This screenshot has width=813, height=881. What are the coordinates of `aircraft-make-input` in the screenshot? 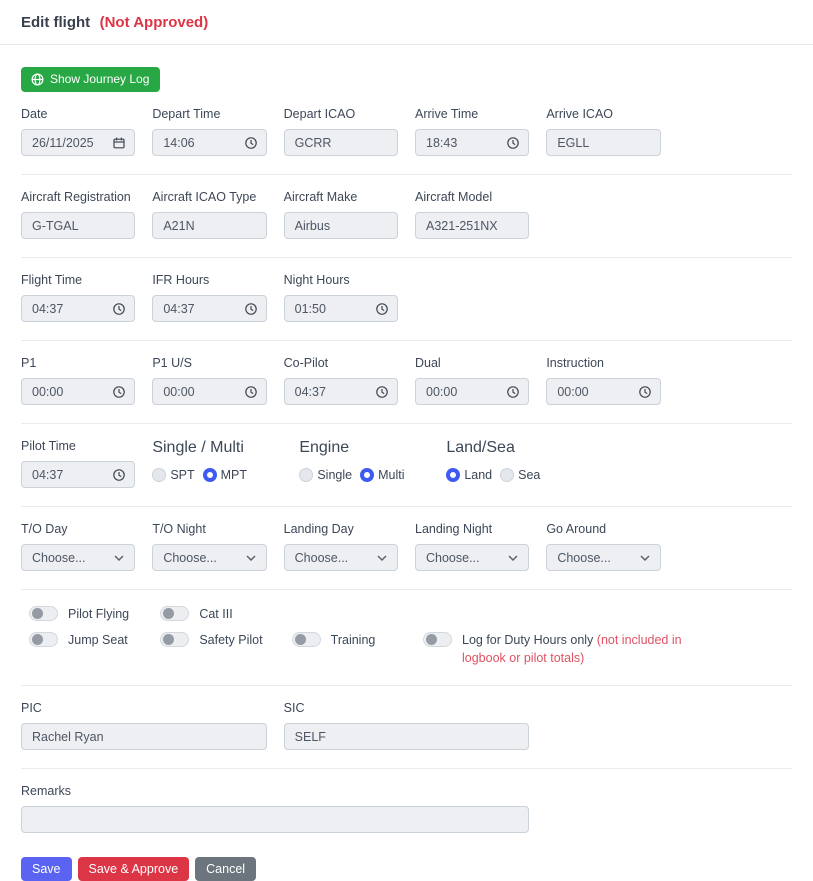 It's located at (340, 225).